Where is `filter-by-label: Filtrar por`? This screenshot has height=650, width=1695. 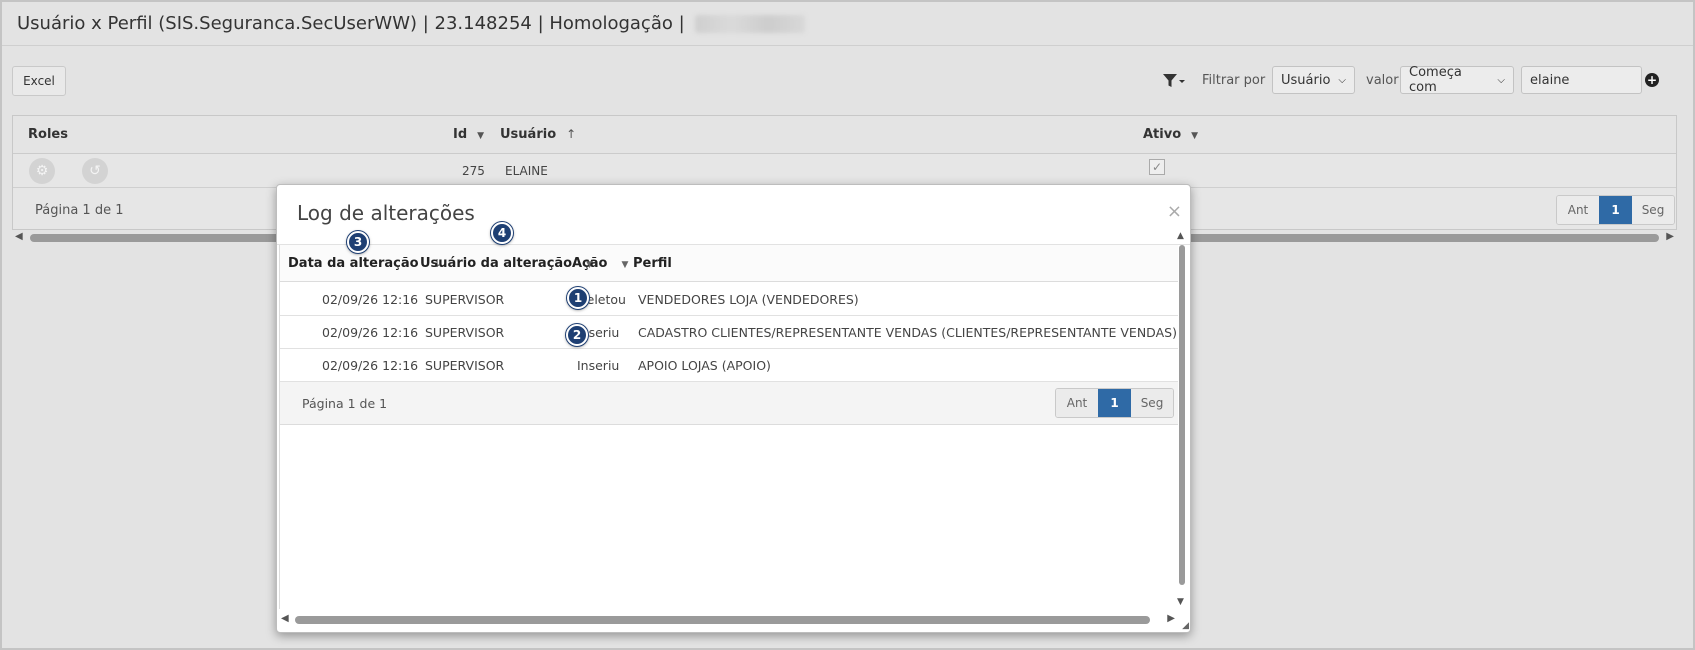
filter-by-label: Filtrar por is located at coordinates (1234, 80).